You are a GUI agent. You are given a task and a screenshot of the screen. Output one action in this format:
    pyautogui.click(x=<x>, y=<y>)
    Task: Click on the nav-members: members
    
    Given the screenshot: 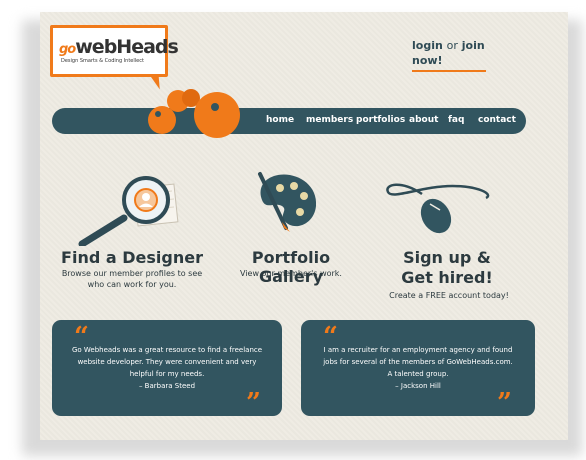 What is the action you would take?
    pyautogui.click(x=329, y=120)
    